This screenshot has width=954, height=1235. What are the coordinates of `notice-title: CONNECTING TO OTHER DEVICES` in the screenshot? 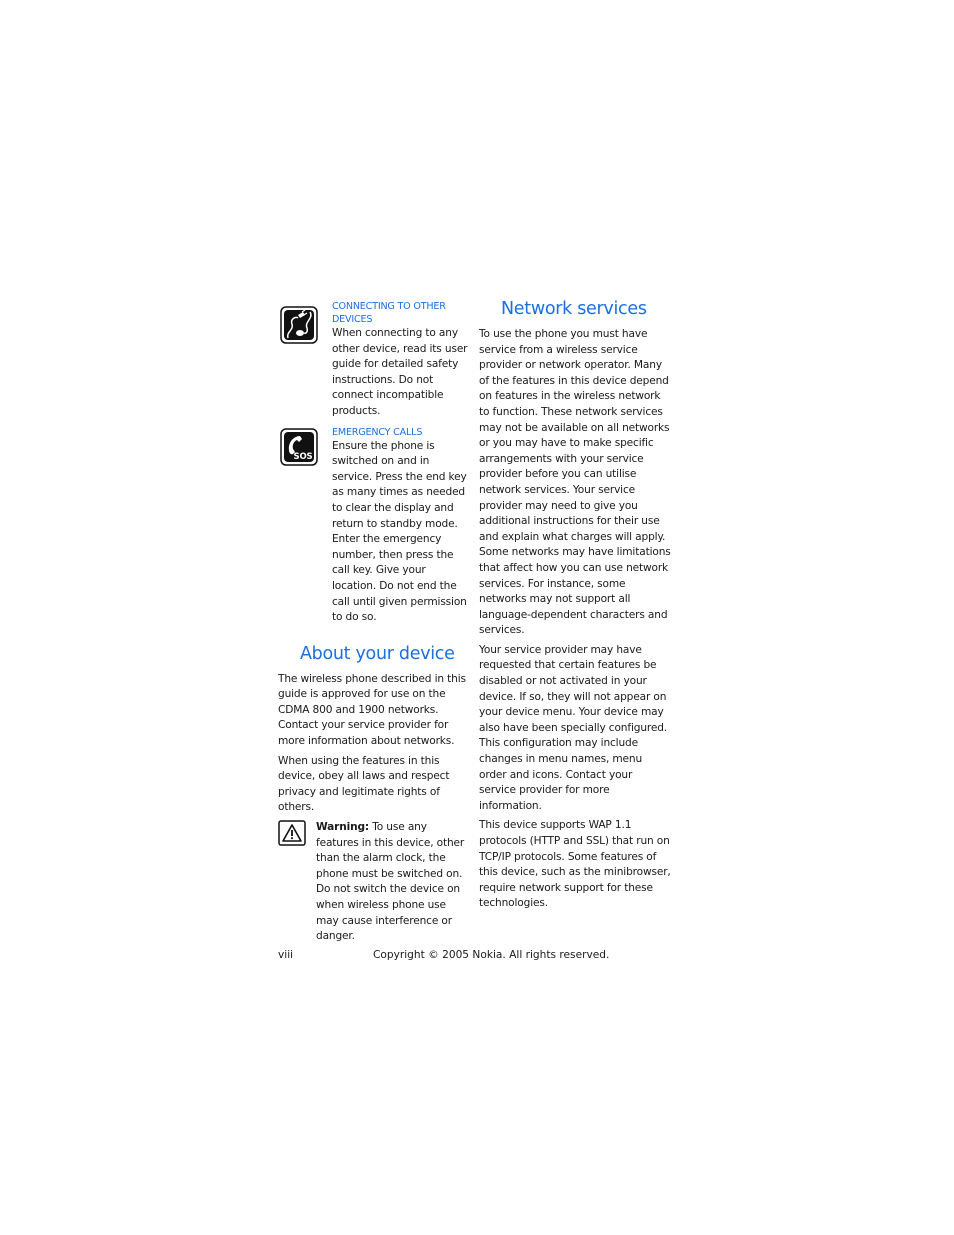 It's located at (389, 313).